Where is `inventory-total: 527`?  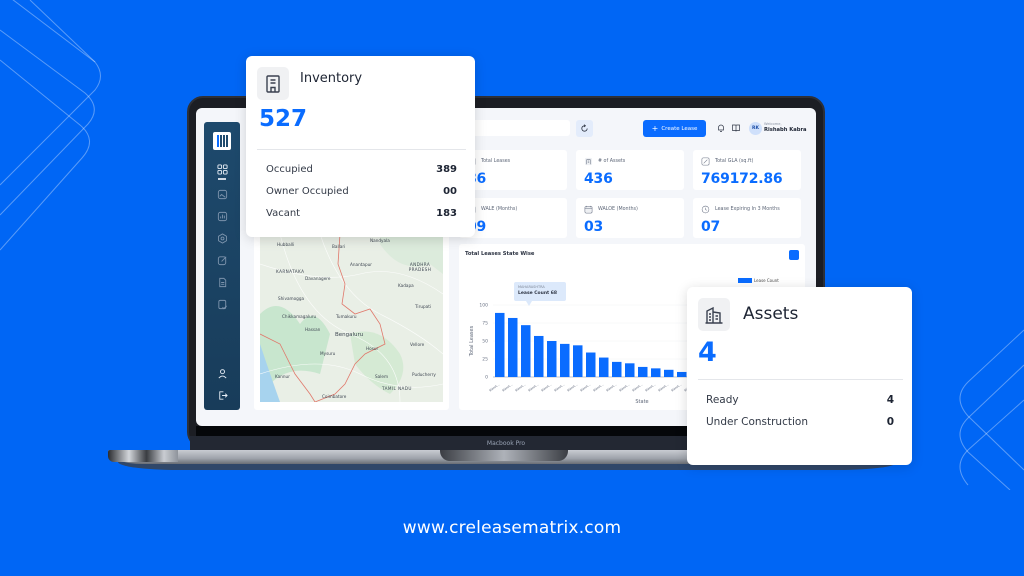
inventory-total: 527 is located at coordinates (283, 119).